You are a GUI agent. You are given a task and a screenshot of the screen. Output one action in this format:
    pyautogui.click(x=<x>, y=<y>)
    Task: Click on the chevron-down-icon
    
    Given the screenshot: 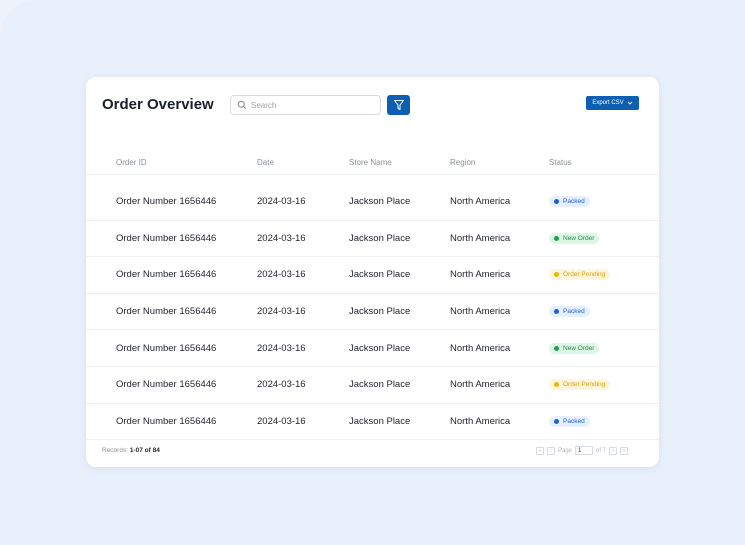 What is the action you would take?
    pyautogui.click(x=629, y=103)
    